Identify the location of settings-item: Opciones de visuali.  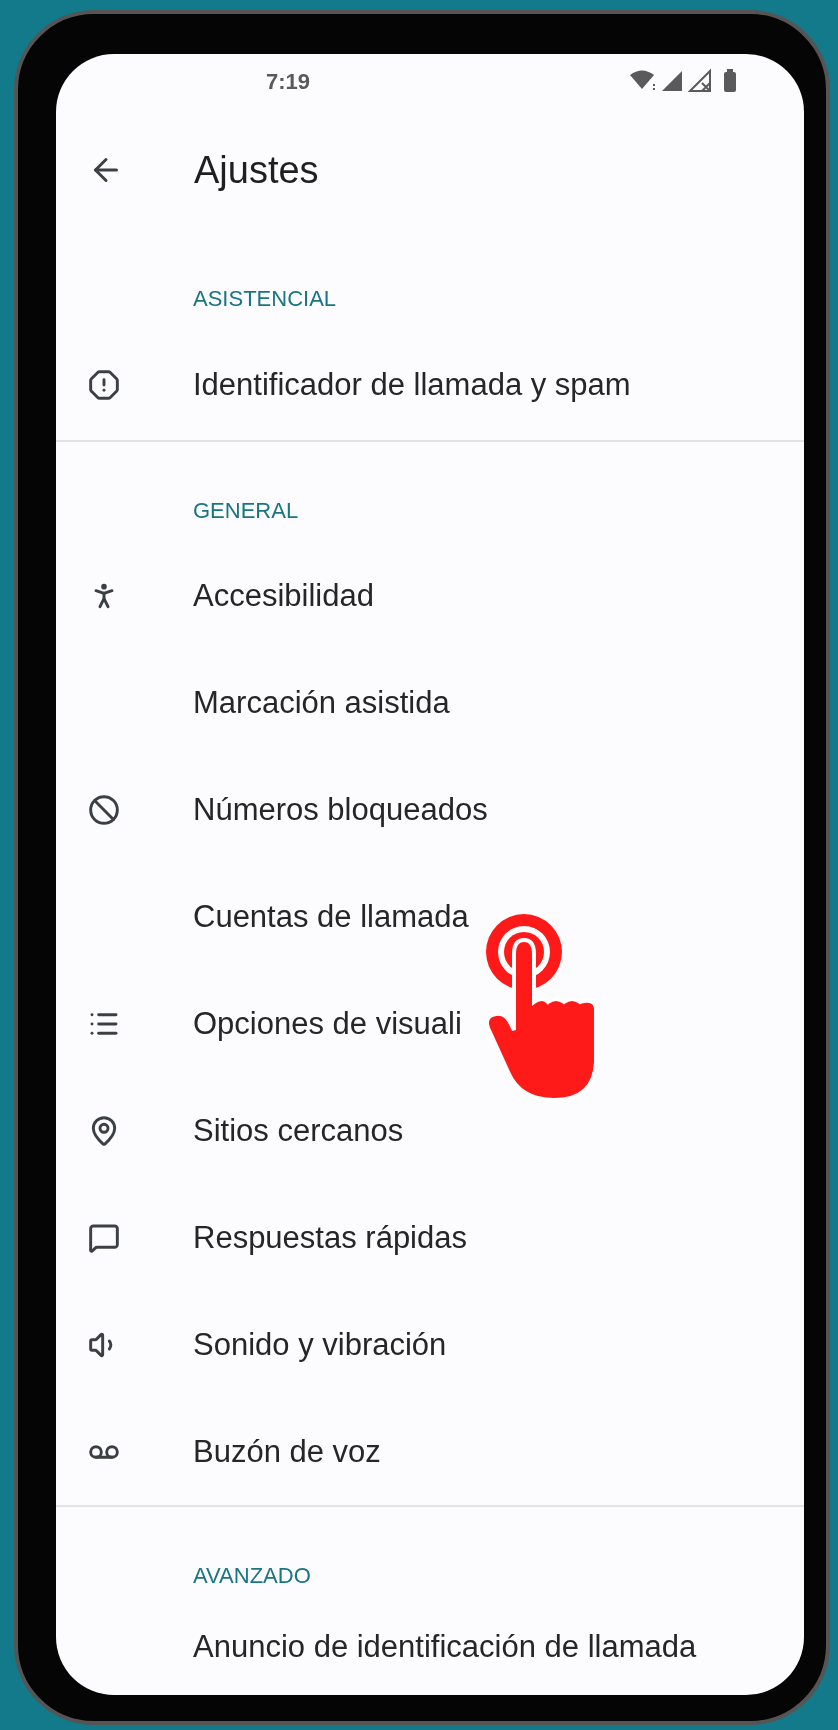
(430, 1023).